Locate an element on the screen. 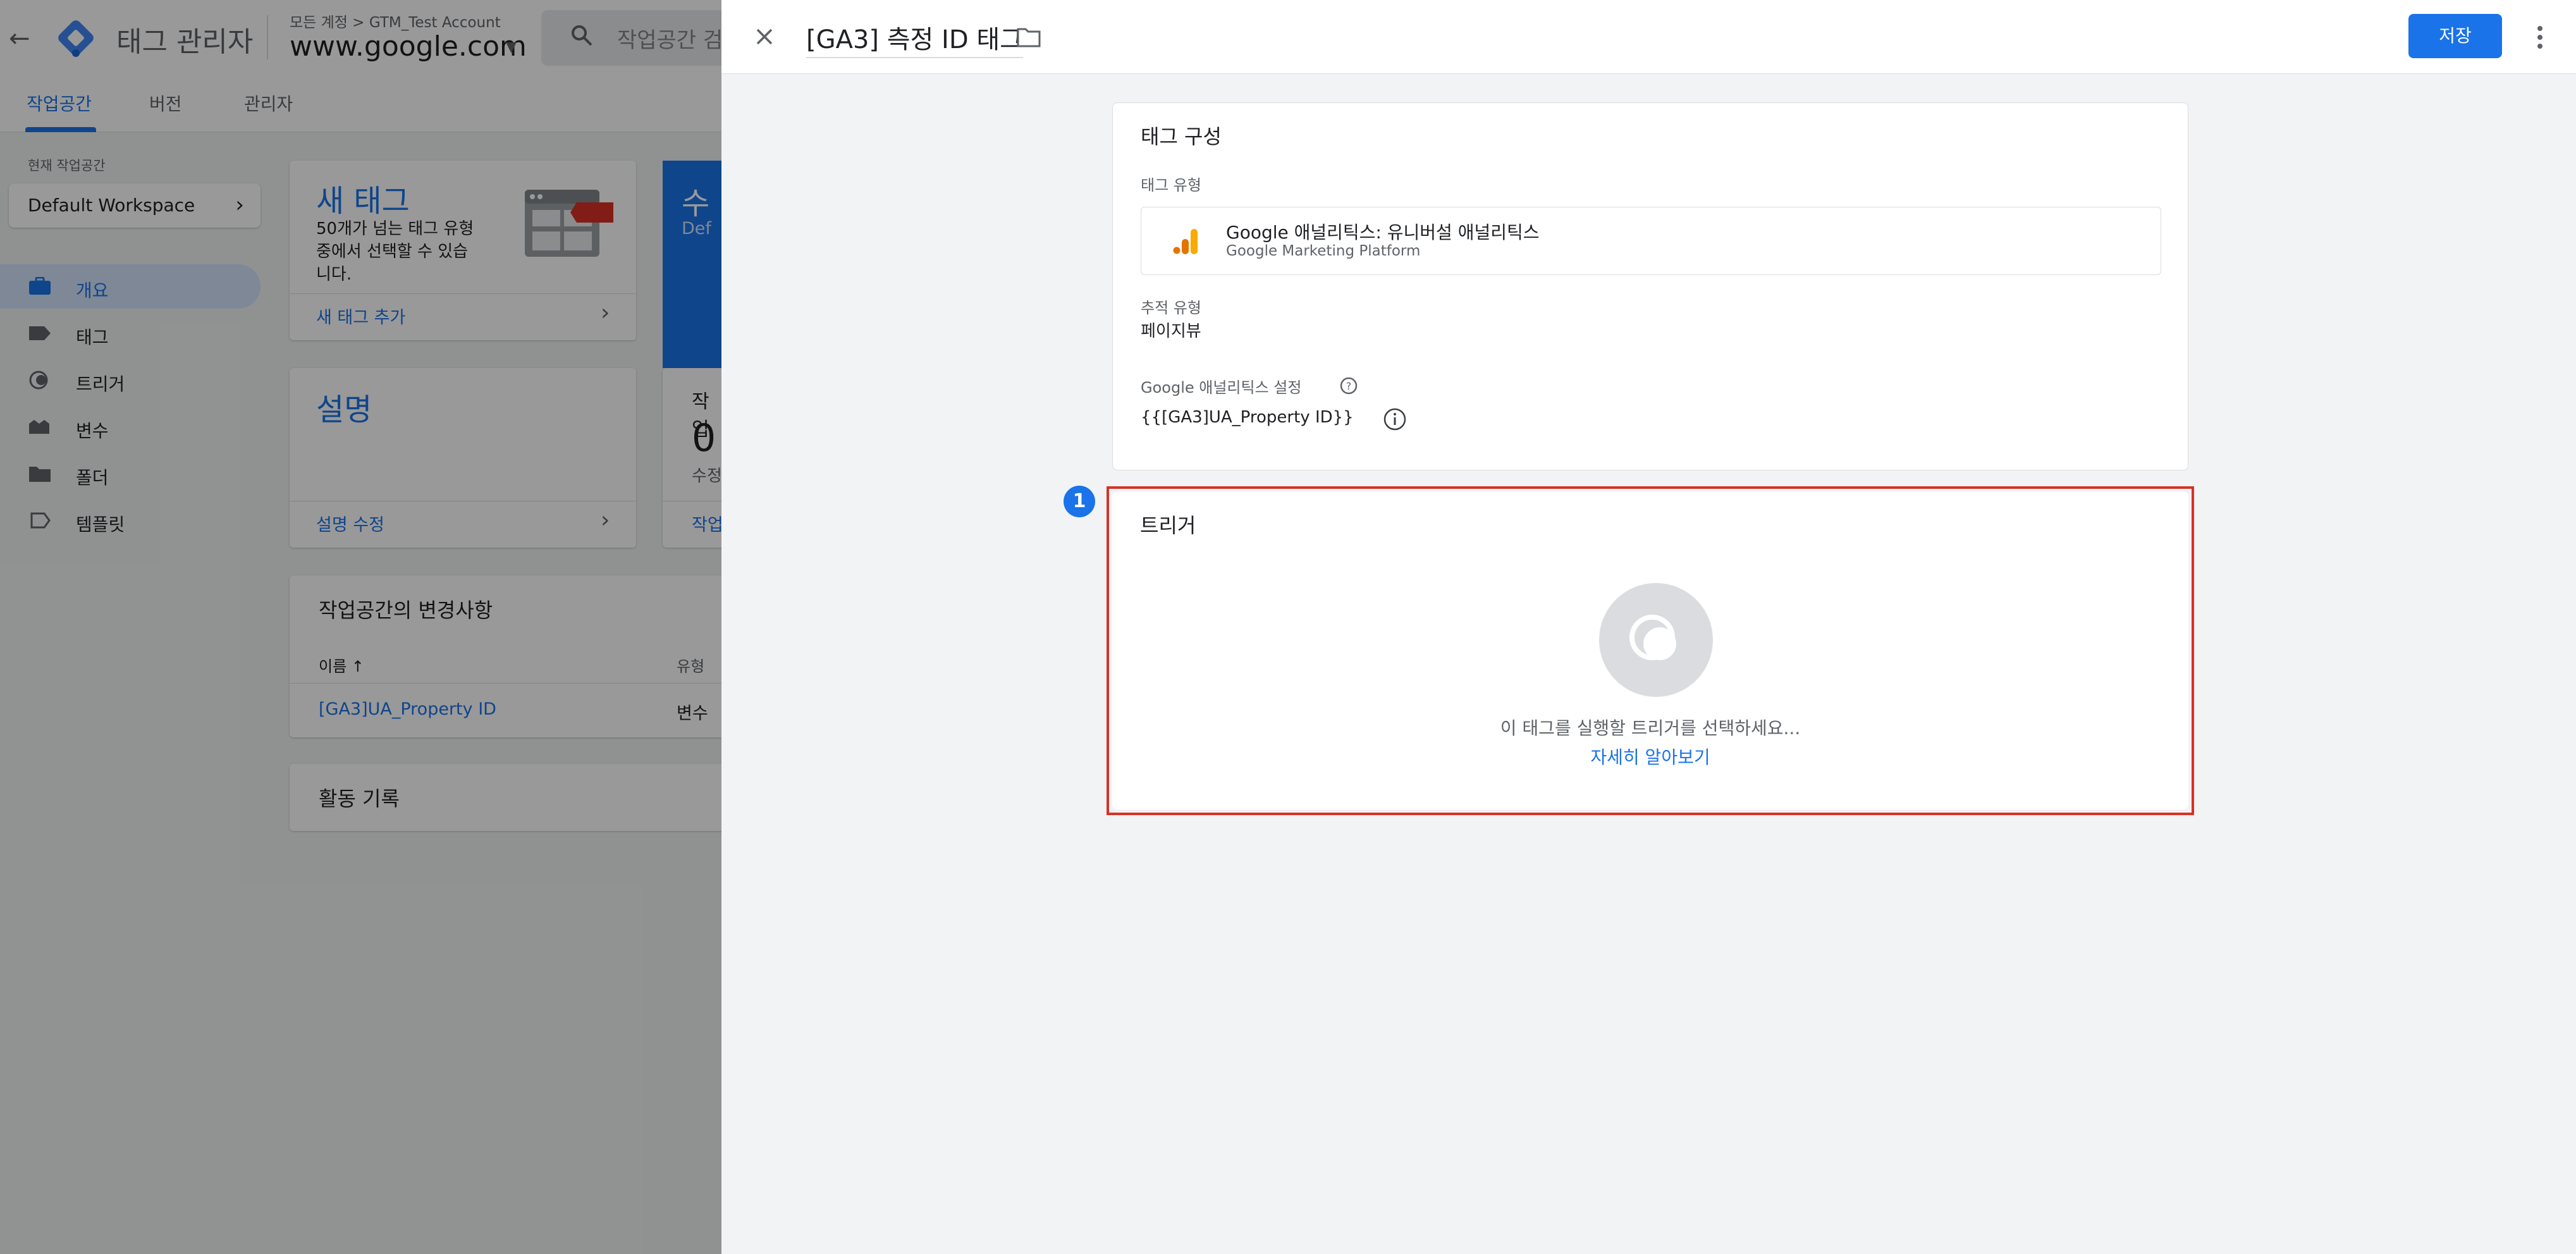 Image resolution: width=2576 pixels, height=1254 pixels. ga-settings-value: {{[GA3]UA_Property ID}} is located at coordinates (1247, 417).